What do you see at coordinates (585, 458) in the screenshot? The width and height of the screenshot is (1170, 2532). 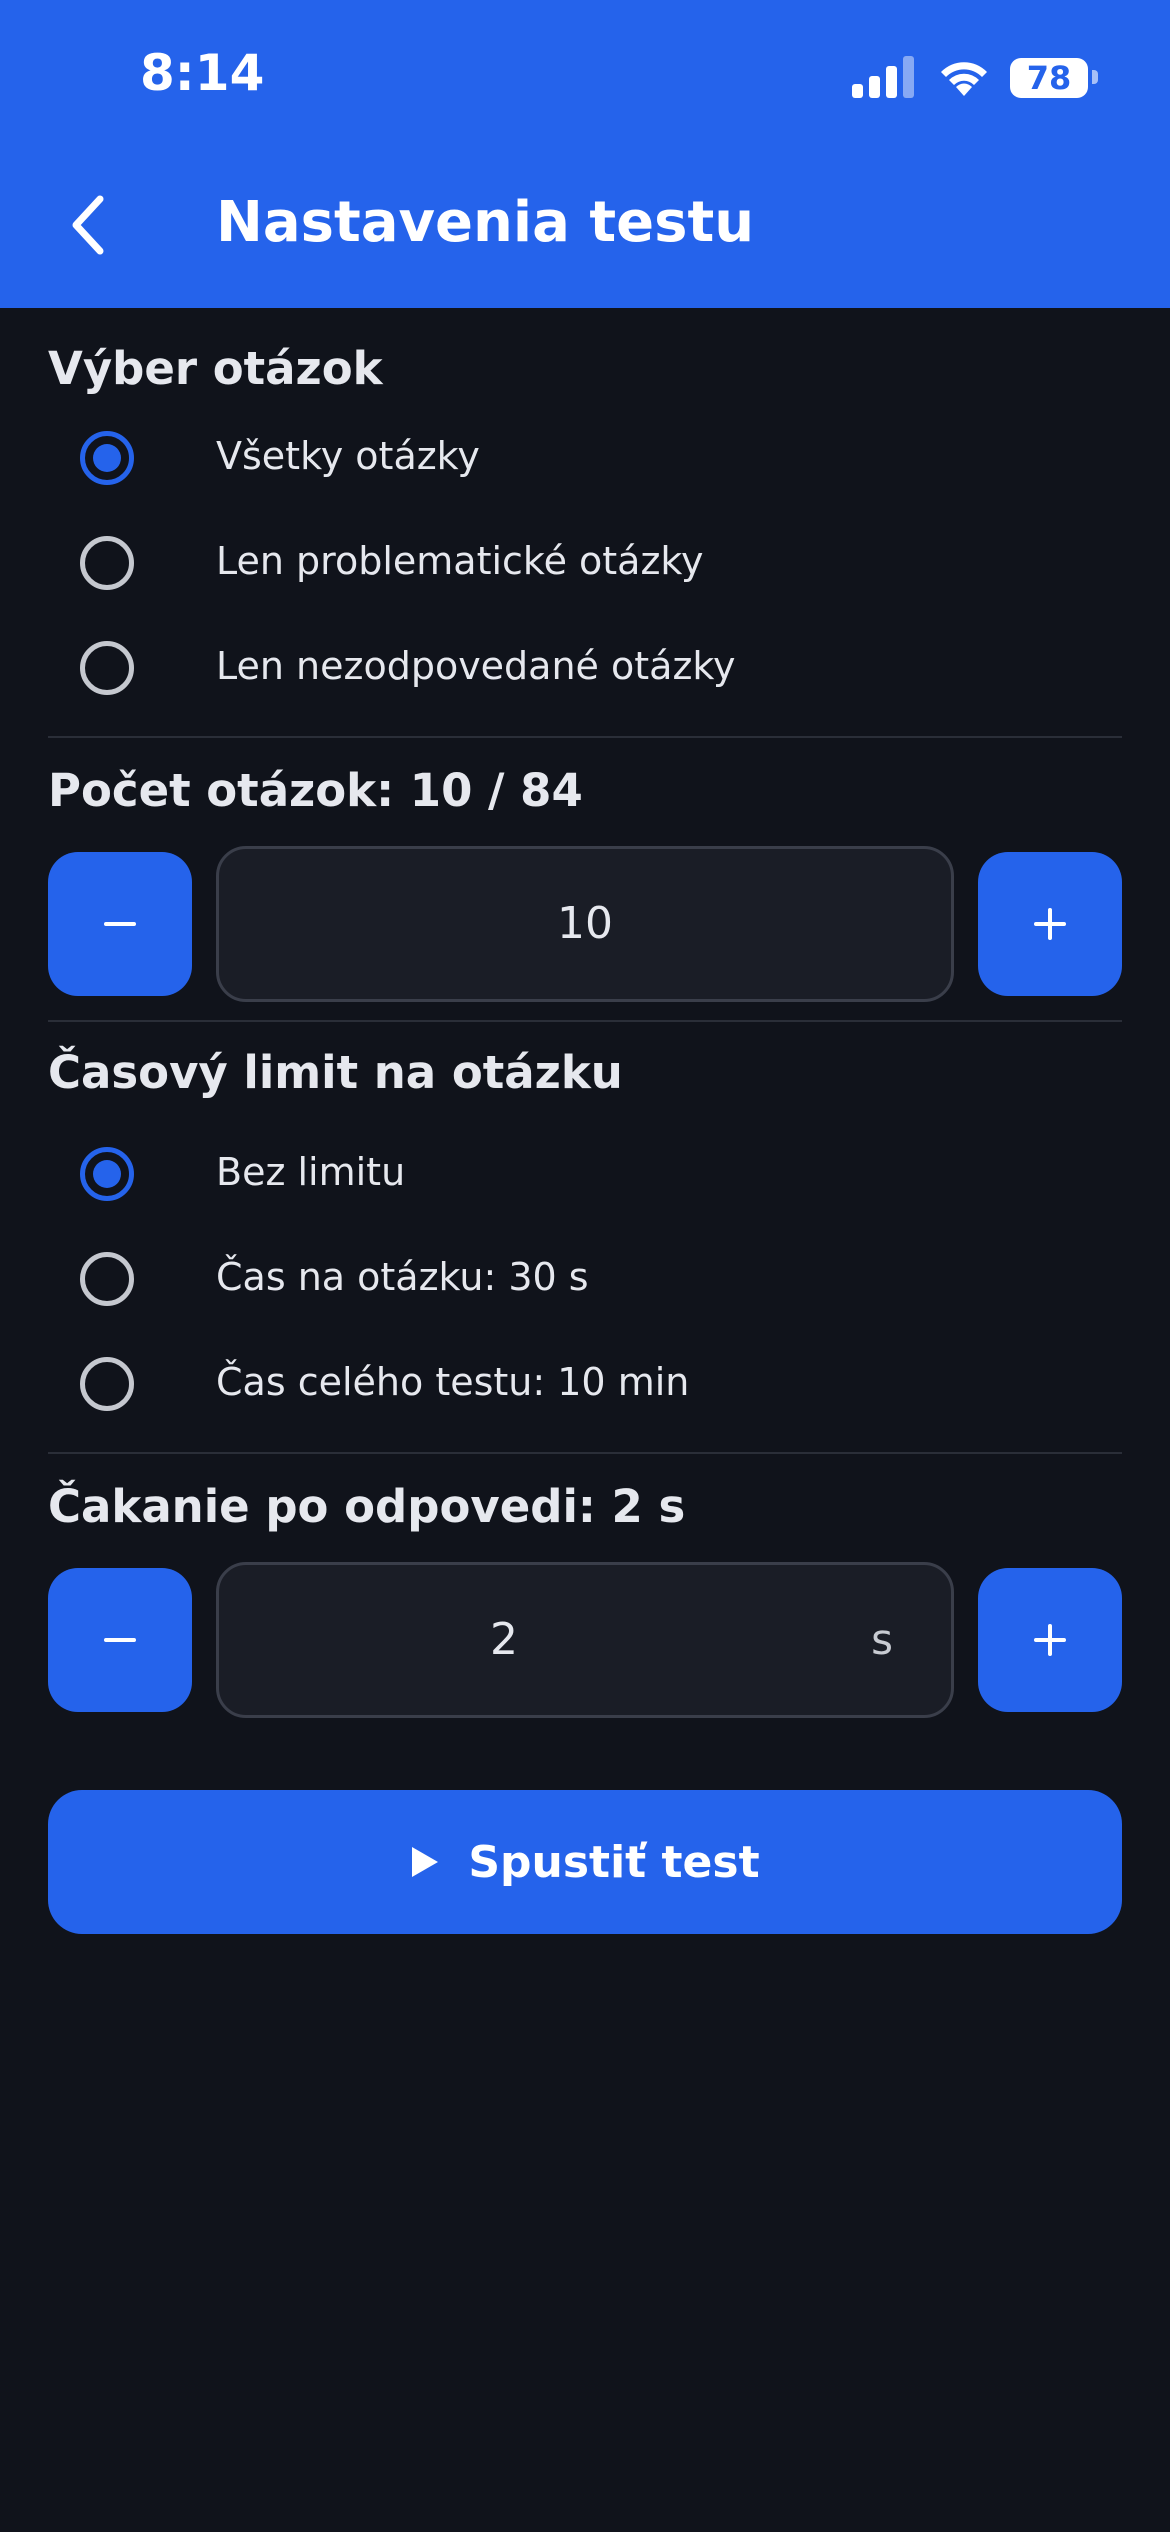 I see `radio-all-questions: Všetky otázky` at bounding box center [585, 458].